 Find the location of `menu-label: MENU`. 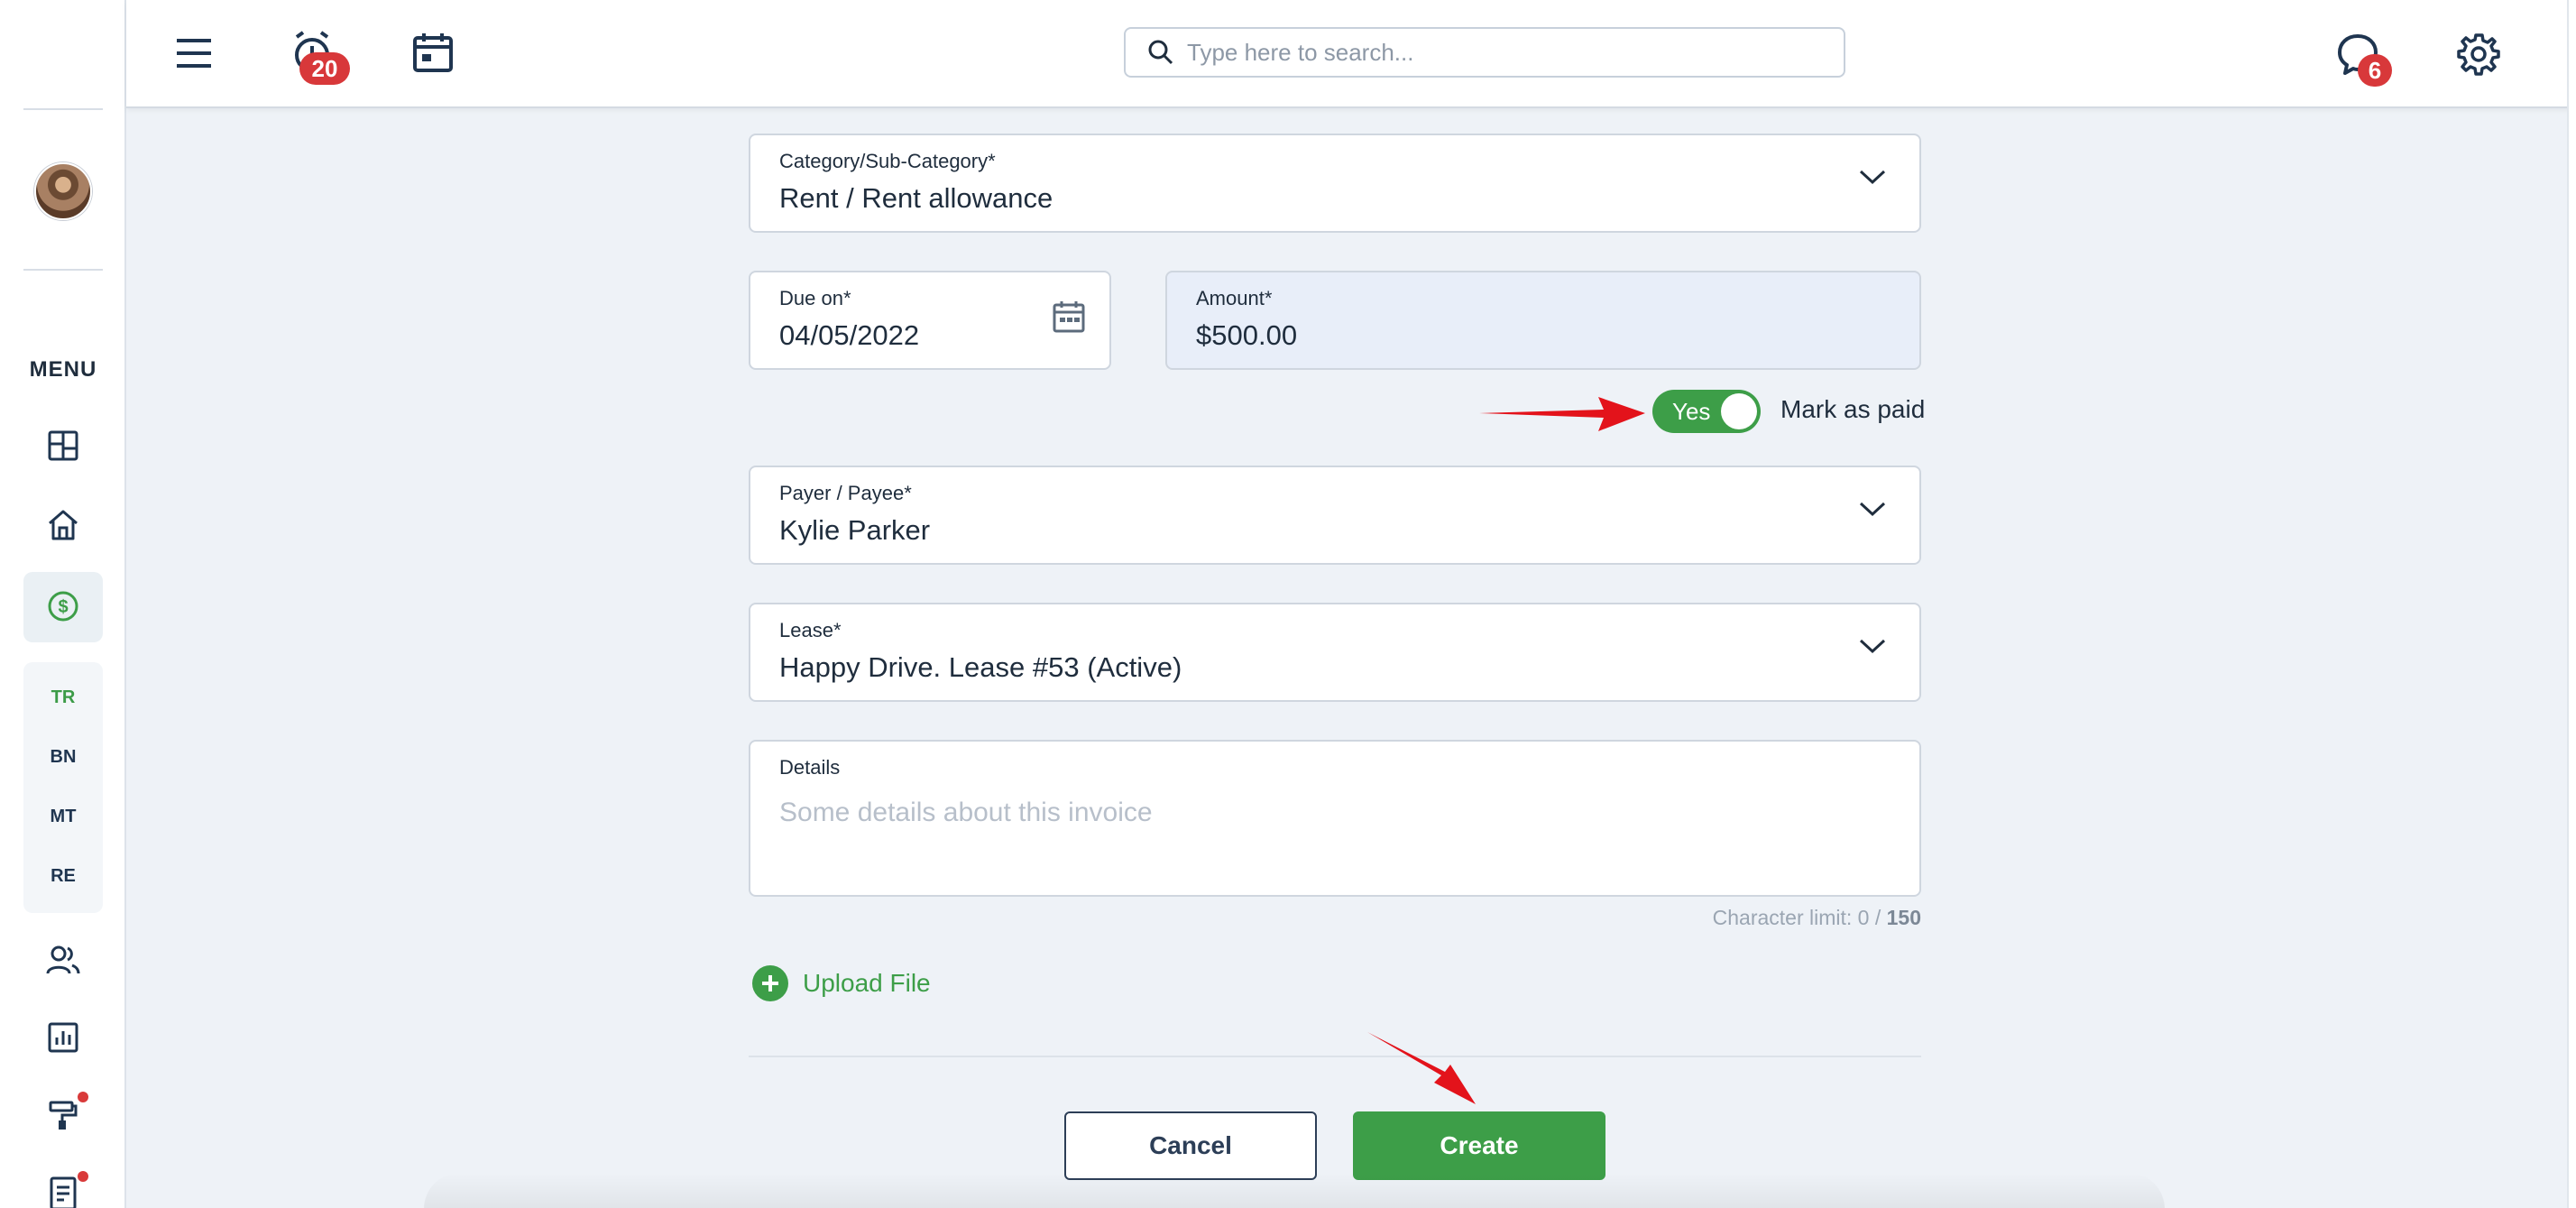

menu-label: MENU is located at coordinates (63, 369).